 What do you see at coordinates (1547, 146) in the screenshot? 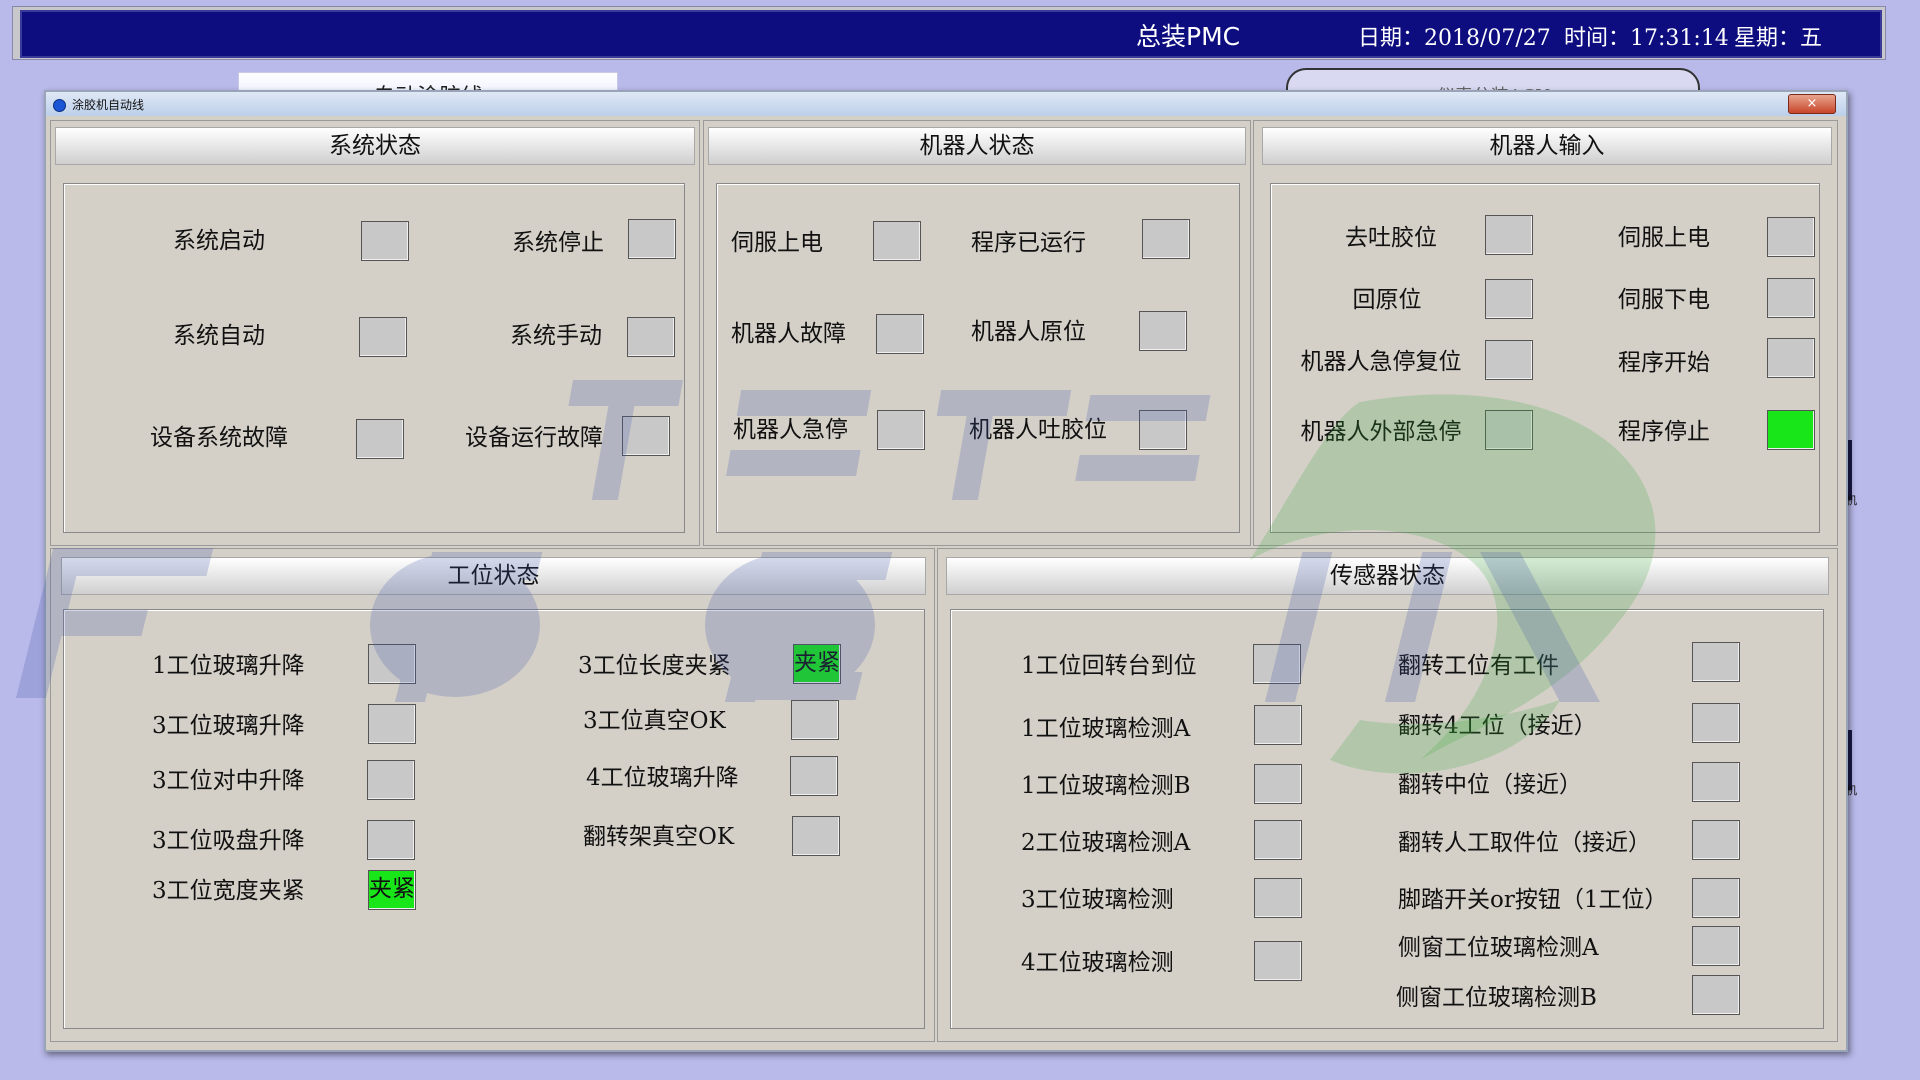
I see `panel-title: 机器人输入` at bounding box center [1547, 146].